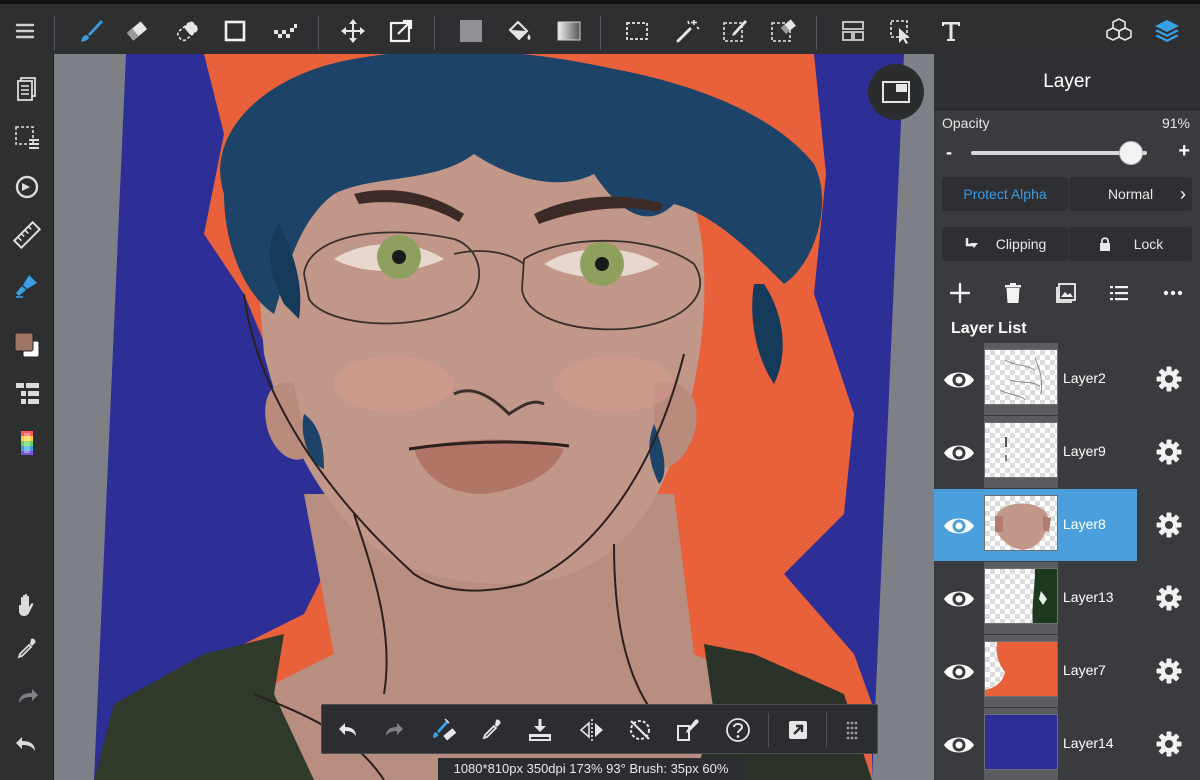 The image size is (1200, 780). Describe the element at coordinates (1067, 82) in the screenshot. I see `panel-title: Layer` at that location.